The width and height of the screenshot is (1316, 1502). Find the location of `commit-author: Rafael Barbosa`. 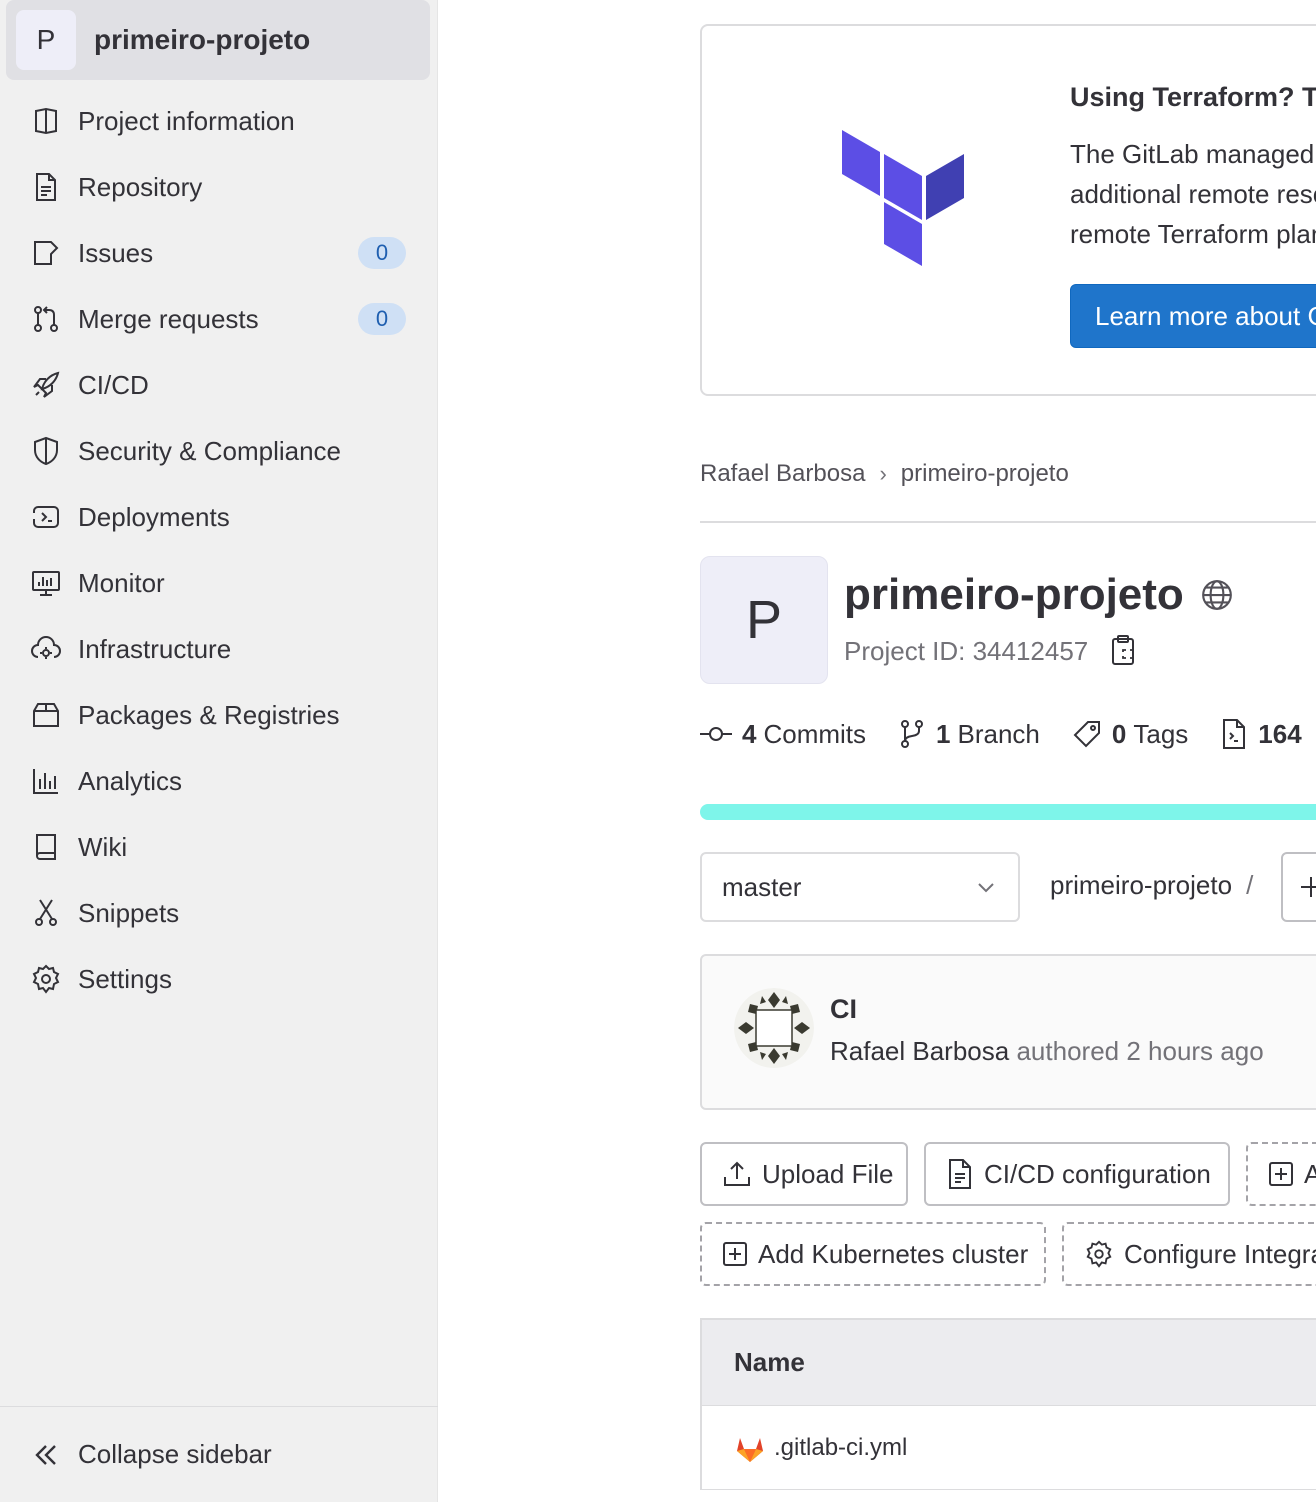

commit-author: Rafael Barbosa is located at coordinates (919, 1051).